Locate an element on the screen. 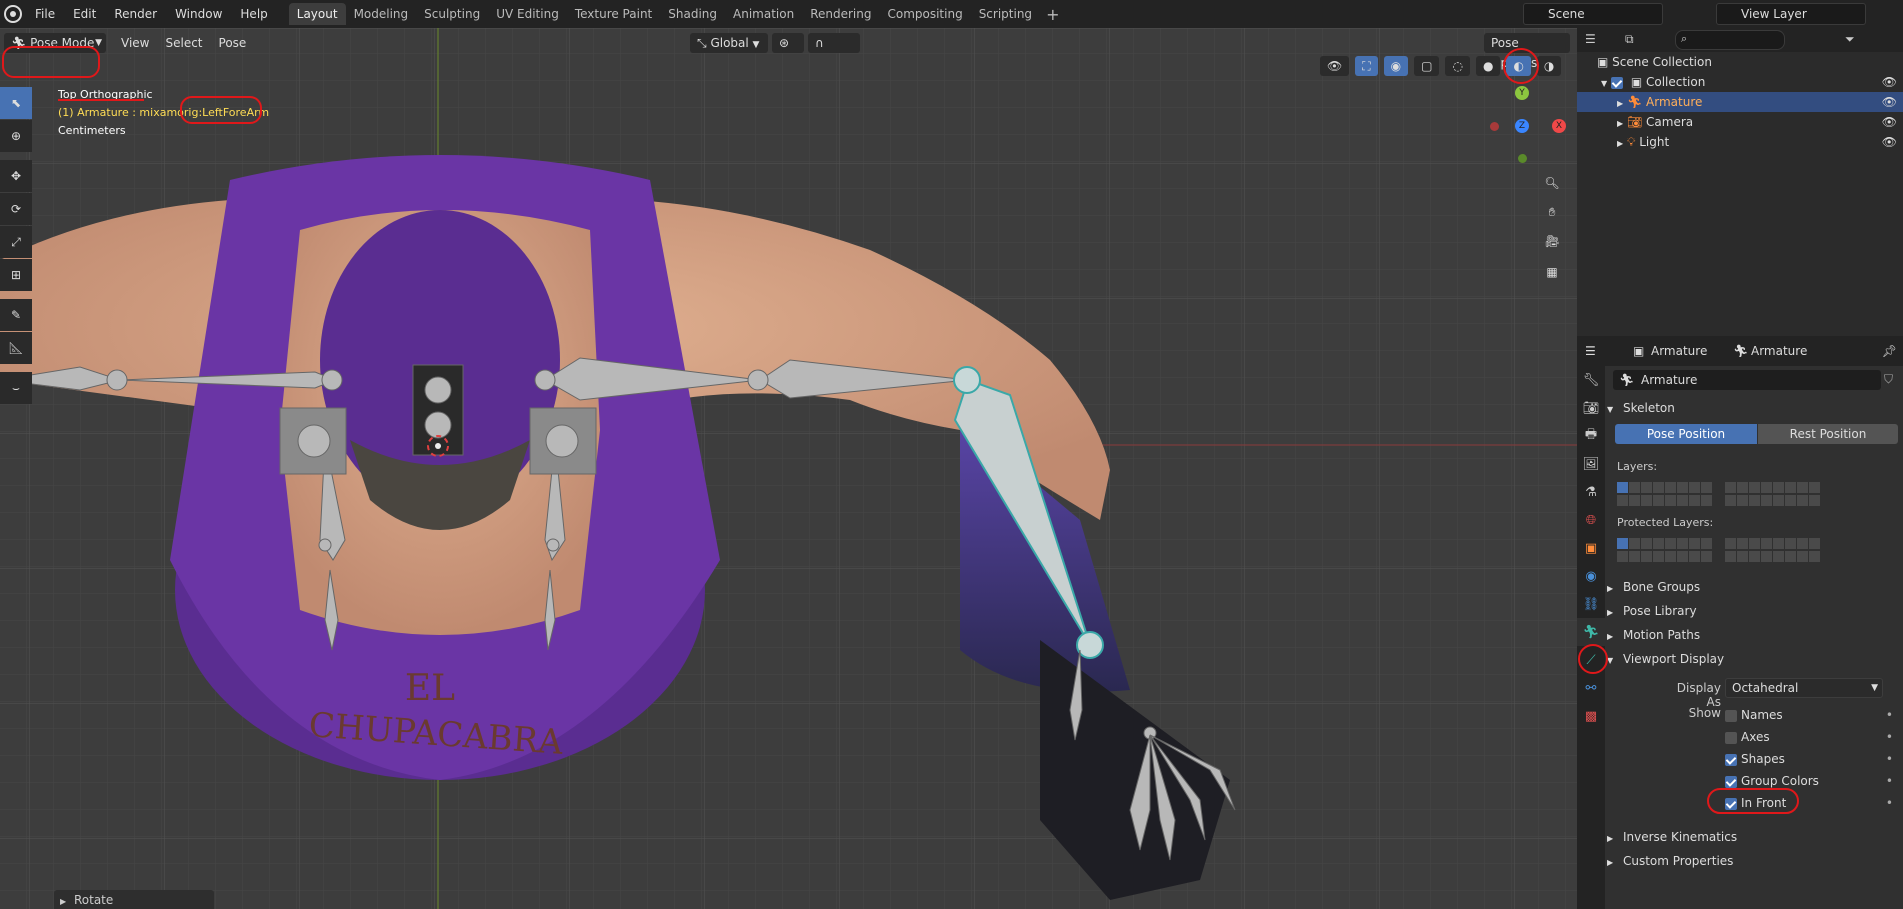  panel-header-pose-library: ▶ Pose Library is located at coordinates (1652, 611).